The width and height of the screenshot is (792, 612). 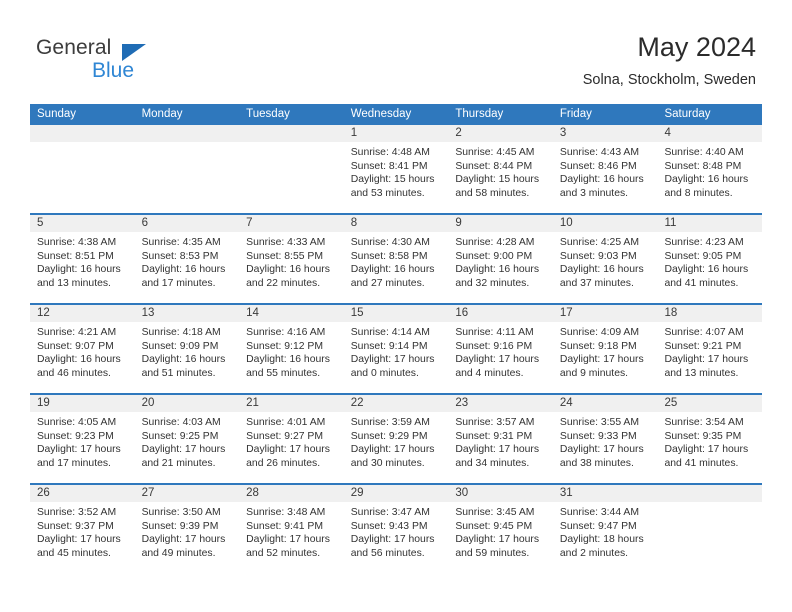 I want to click on day-number: 17, so click(x=605, y=313).